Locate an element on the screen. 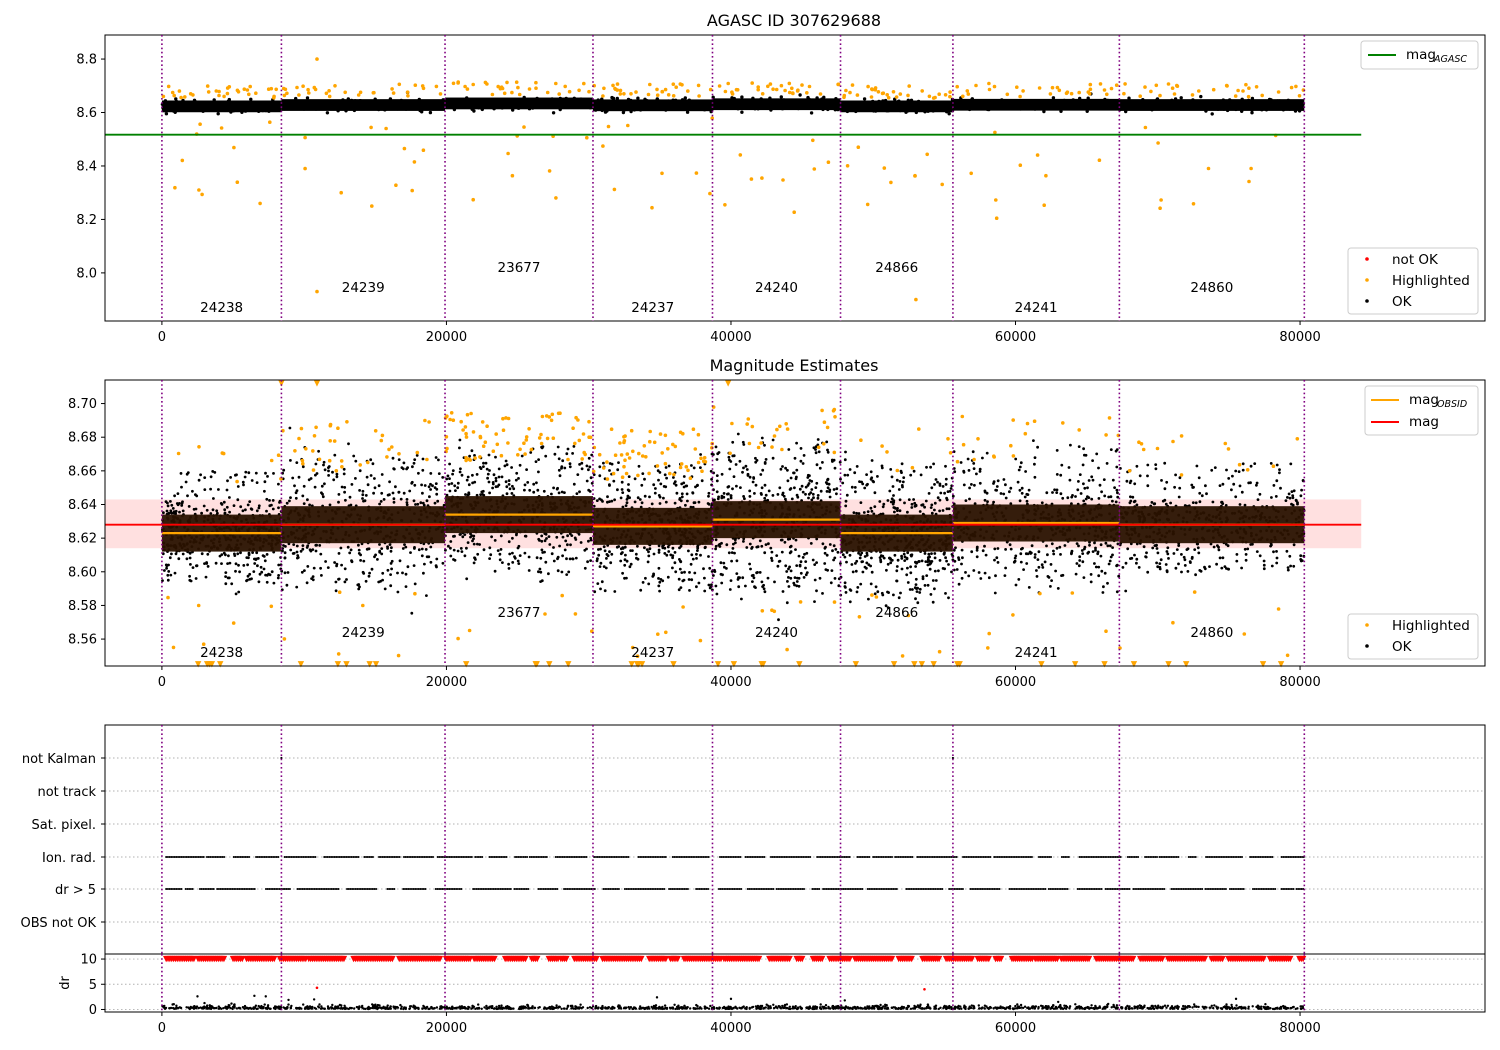 The image size is (1500, 1050). legend-point-label: OK is located at coordinates (1402, 302).